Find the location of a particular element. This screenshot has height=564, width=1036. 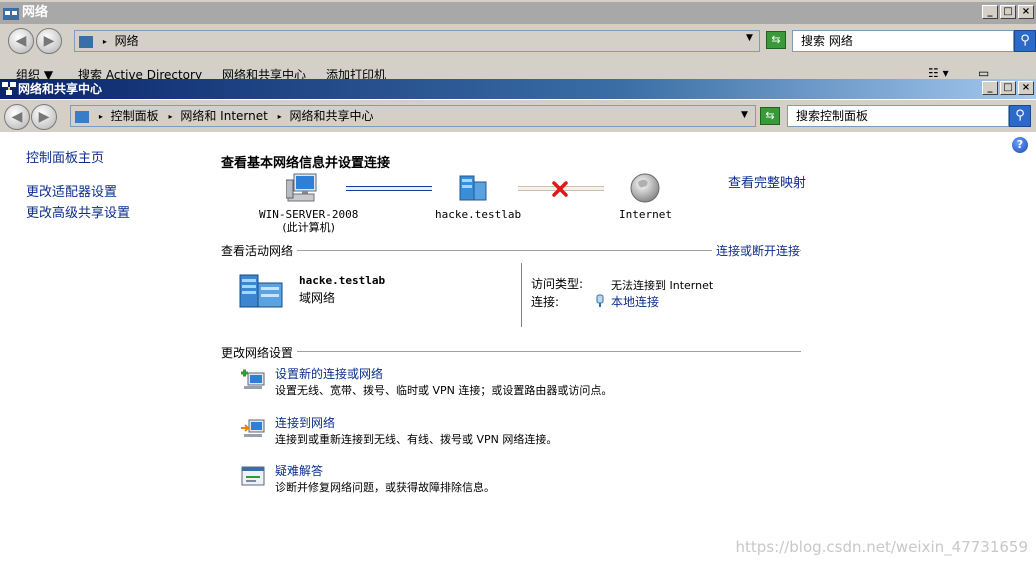

search-input: 搜索控制面板 is located at coordinates (898, 116).